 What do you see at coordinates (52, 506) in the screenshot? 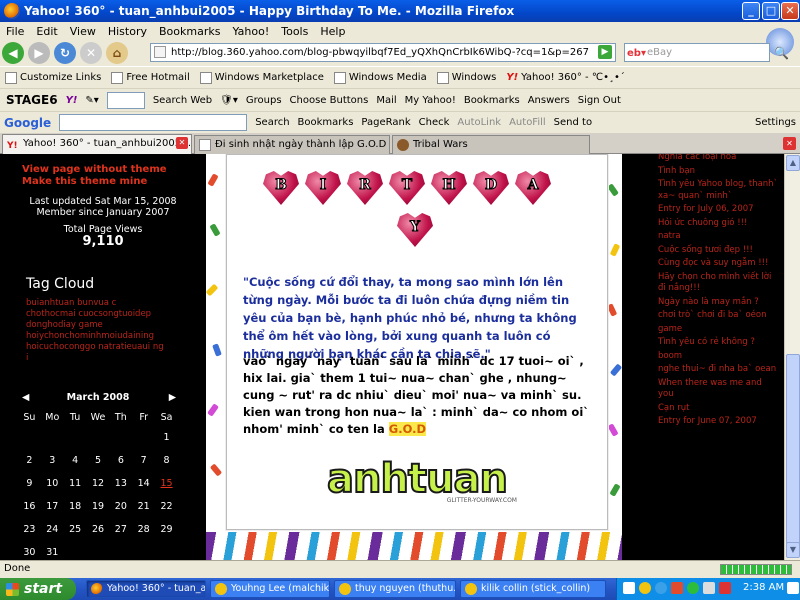
I see `calendar-day: 17` at bounding box center [52, 506].